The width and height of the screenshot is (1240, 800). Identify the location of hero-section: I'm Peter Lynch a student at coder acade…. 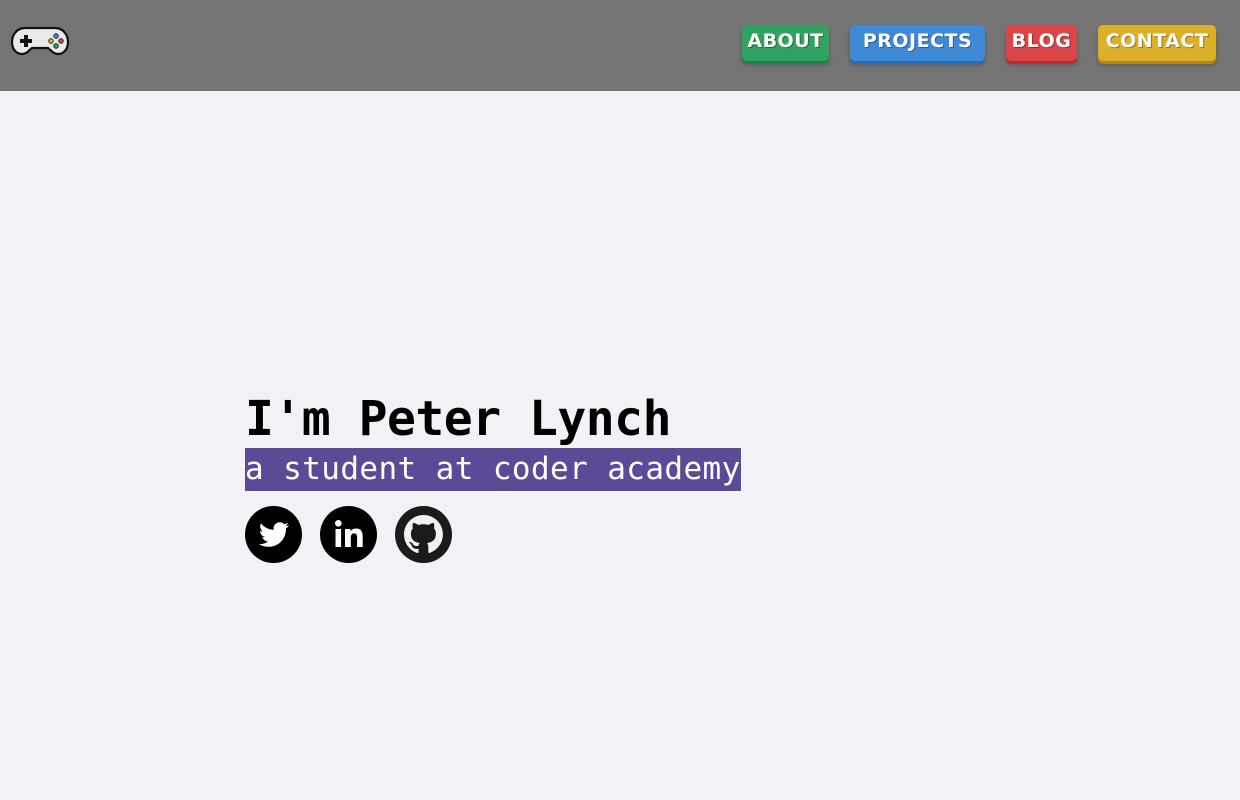
(493, 440).